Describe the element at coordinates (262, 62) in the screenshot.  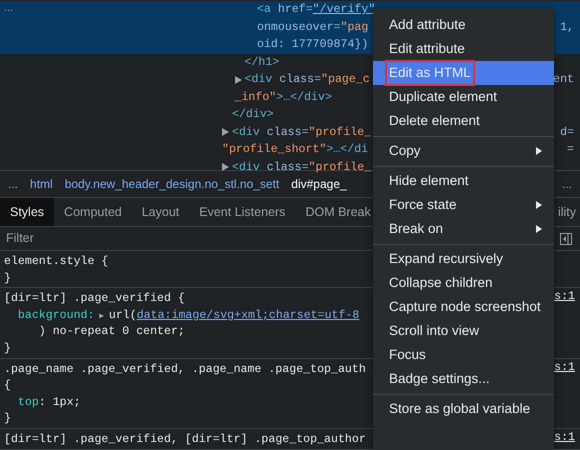
I see `closing-tag: </h1>` at that location.